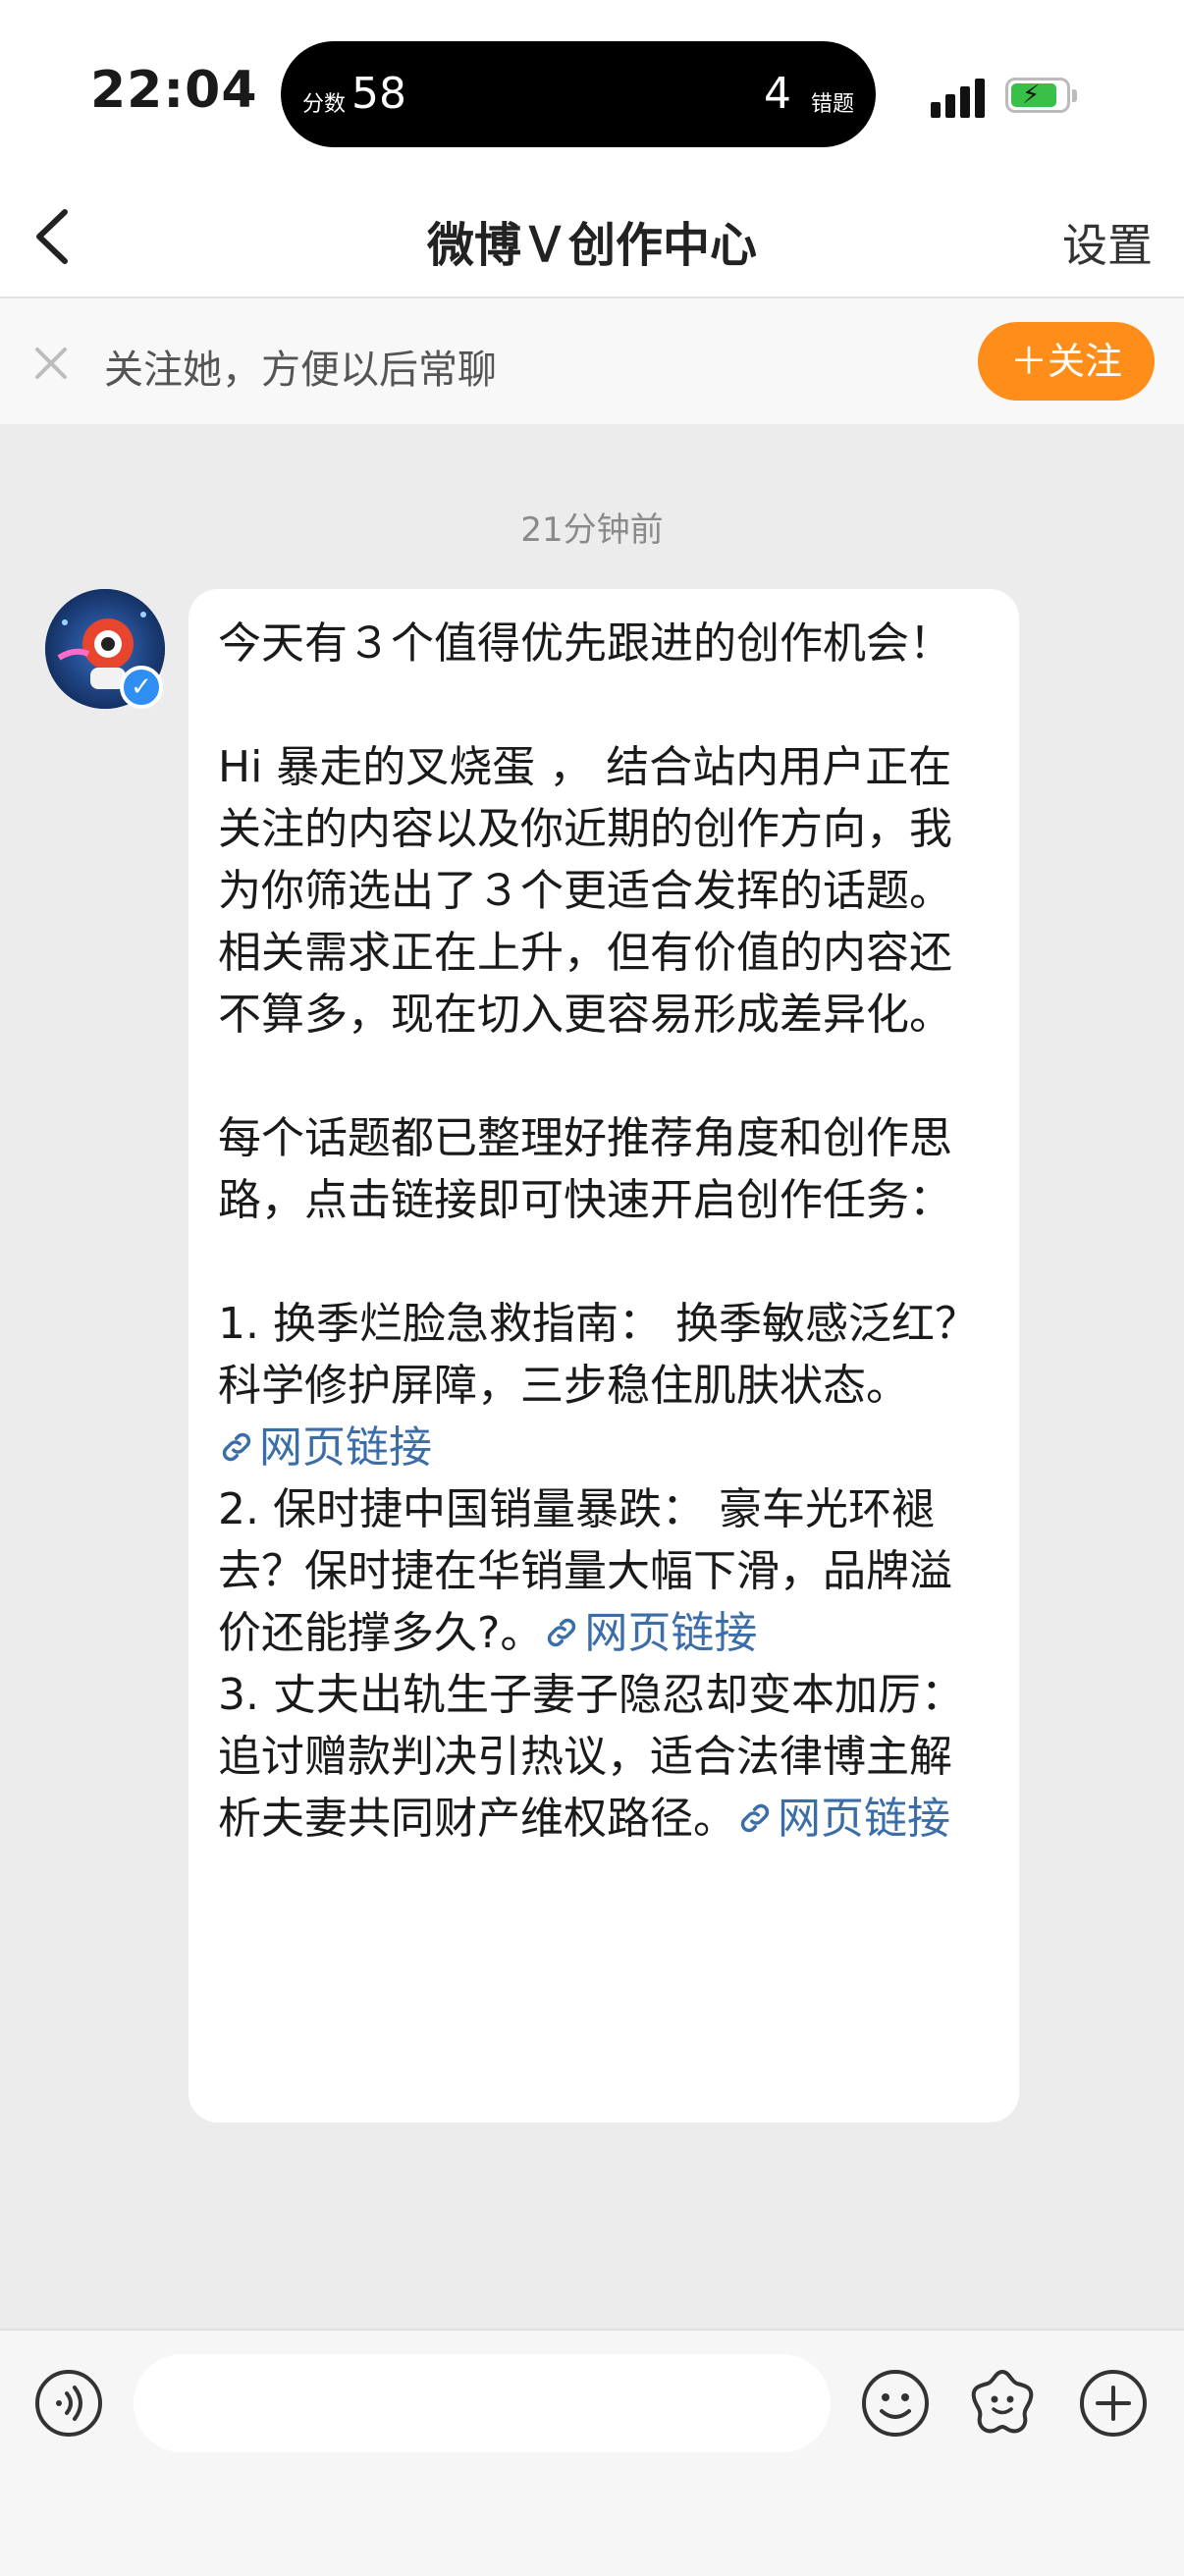 The height and width of the screenshot is (2576, 1184). I want to click on input-bar, so click(592, 2452).